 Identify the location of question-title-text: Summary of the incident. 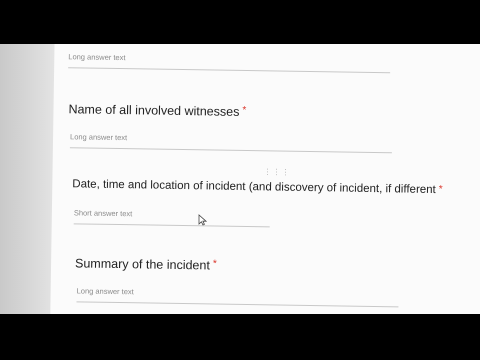
(142, 264).